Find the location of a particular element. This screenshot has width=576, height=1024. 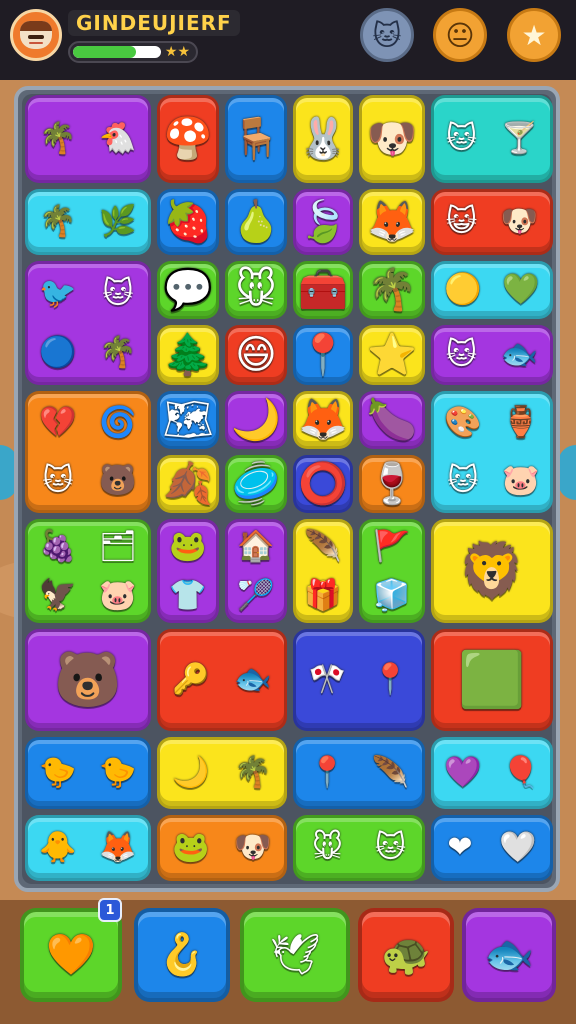

board-tile: 🍂 is located at coordinates (188, 484).